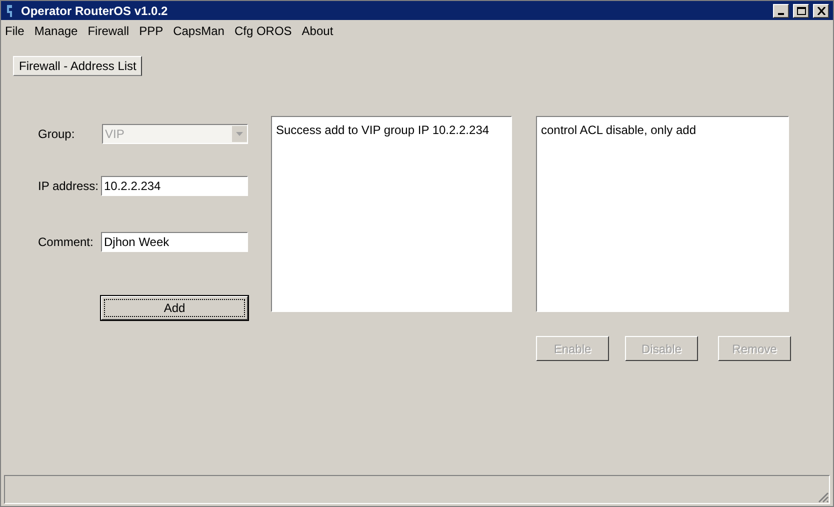  What do you see at coordinates (109, 31) in the screenshot?
I see `menu-item: Firewall` at bounding box center [109, 31].